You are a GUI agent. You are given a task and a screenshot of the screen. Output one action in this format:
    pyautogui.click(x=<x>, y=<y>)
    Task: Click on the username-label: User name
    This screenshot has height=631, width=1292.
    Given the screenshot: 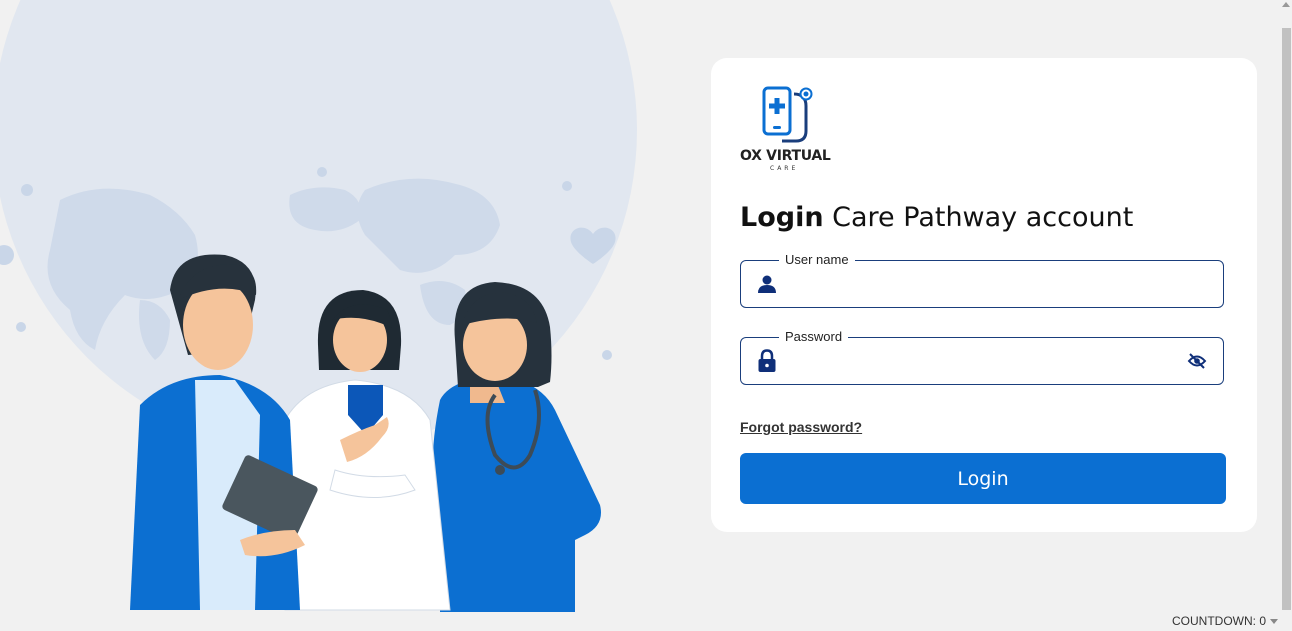 What is the action you would take?
    pyautogui.click(x=817, y=259)
    